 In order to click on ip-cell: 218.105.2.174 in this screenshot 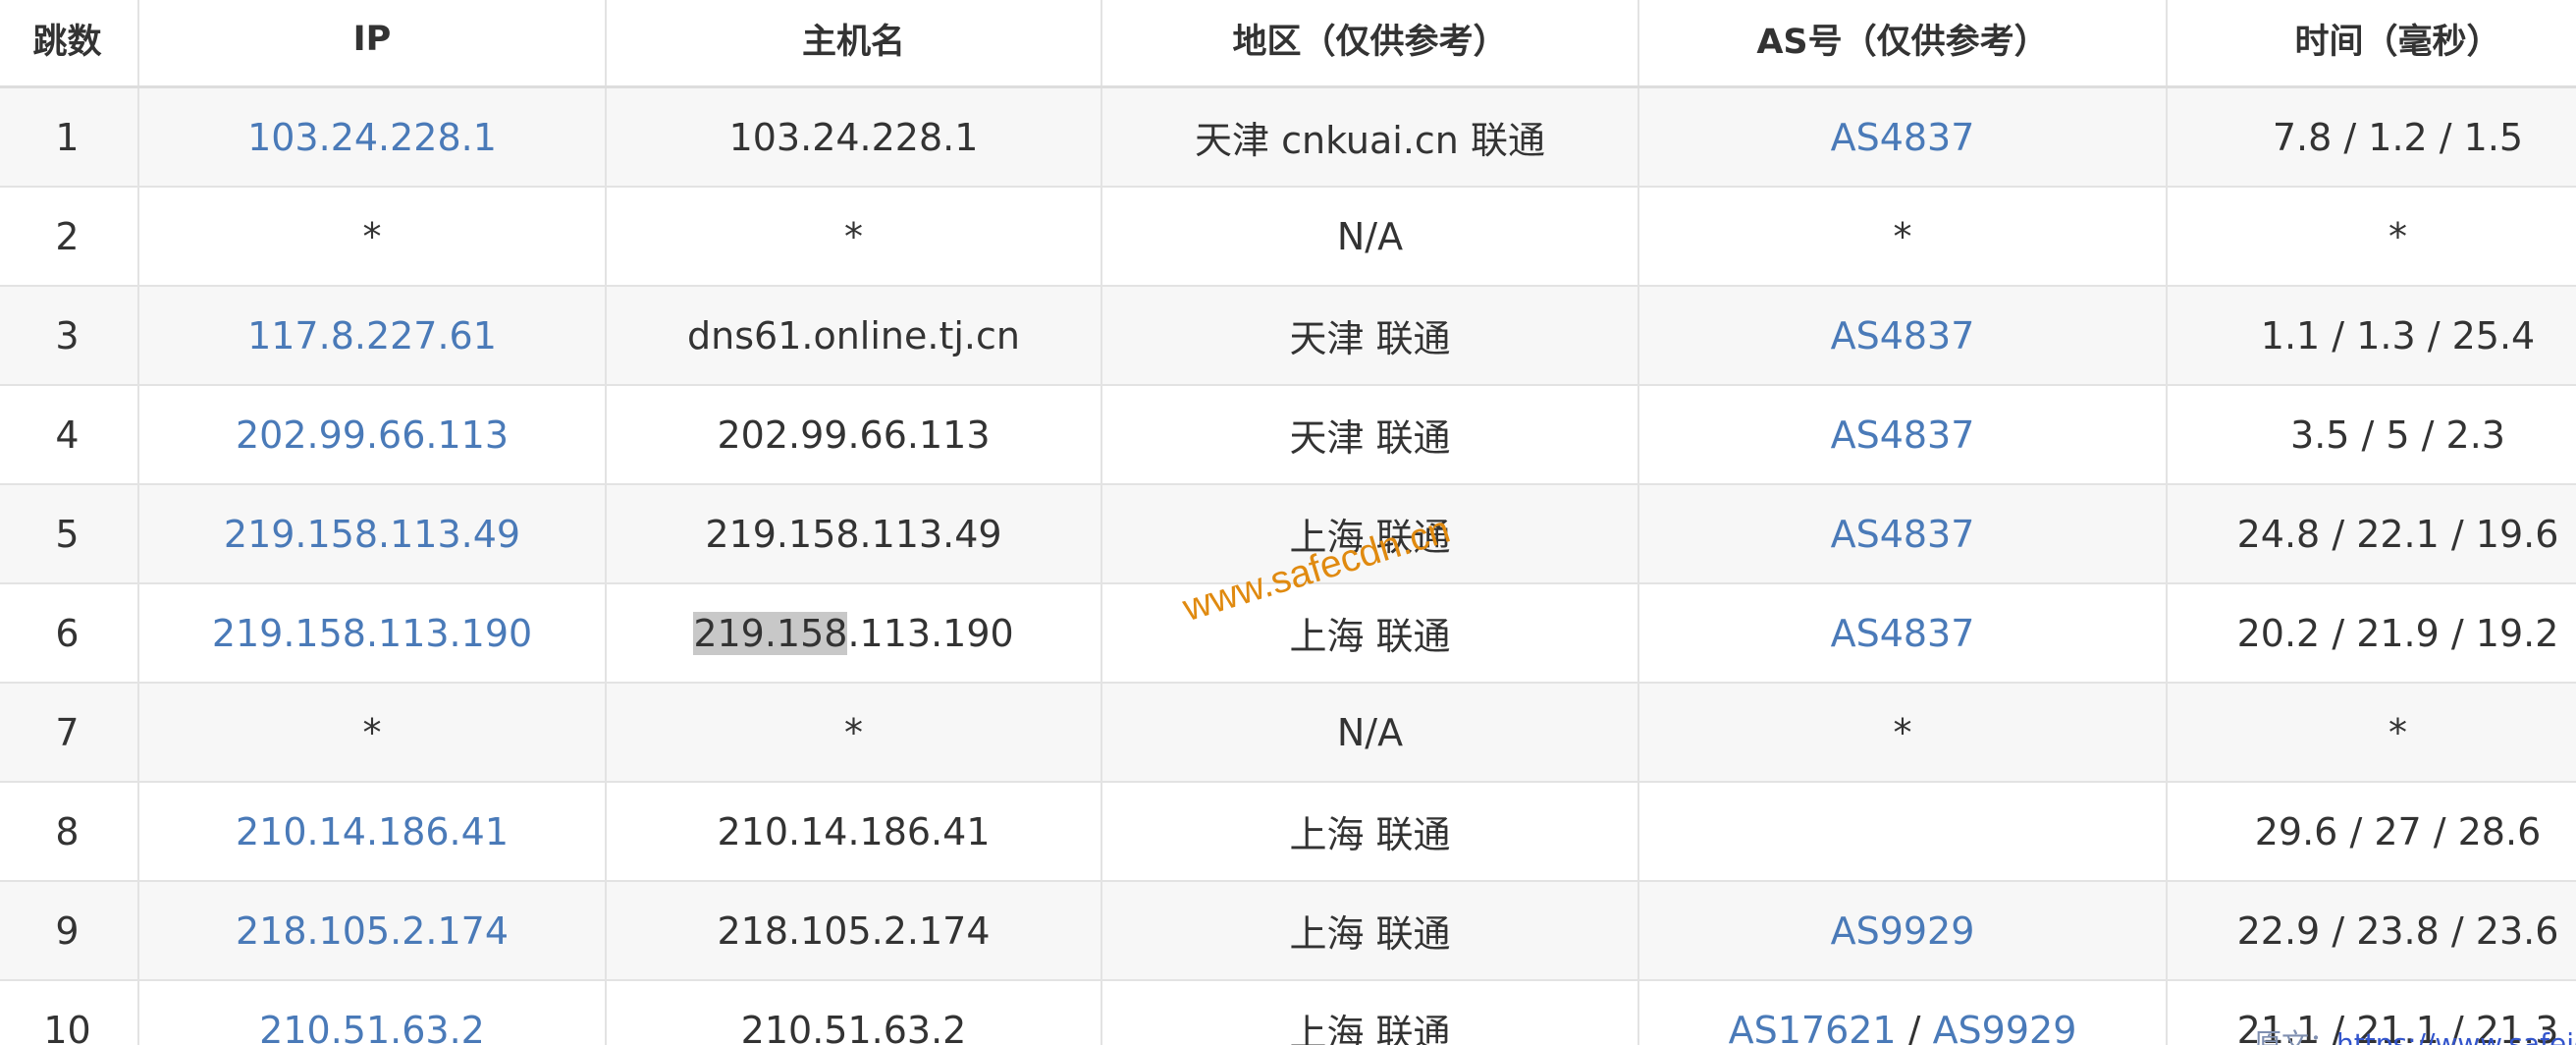, I will do `click(371, 930)`.